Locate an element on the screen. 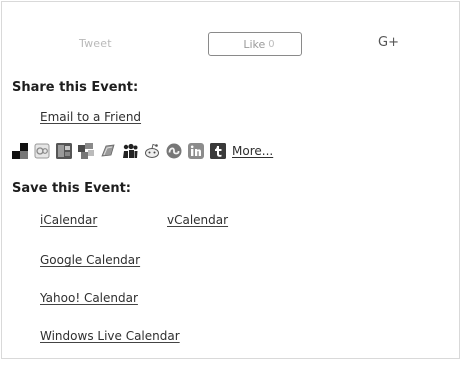 Image resolution: width=467 pixels, height=369 pixels. reddit-icon is located at coordinates (152, 151).